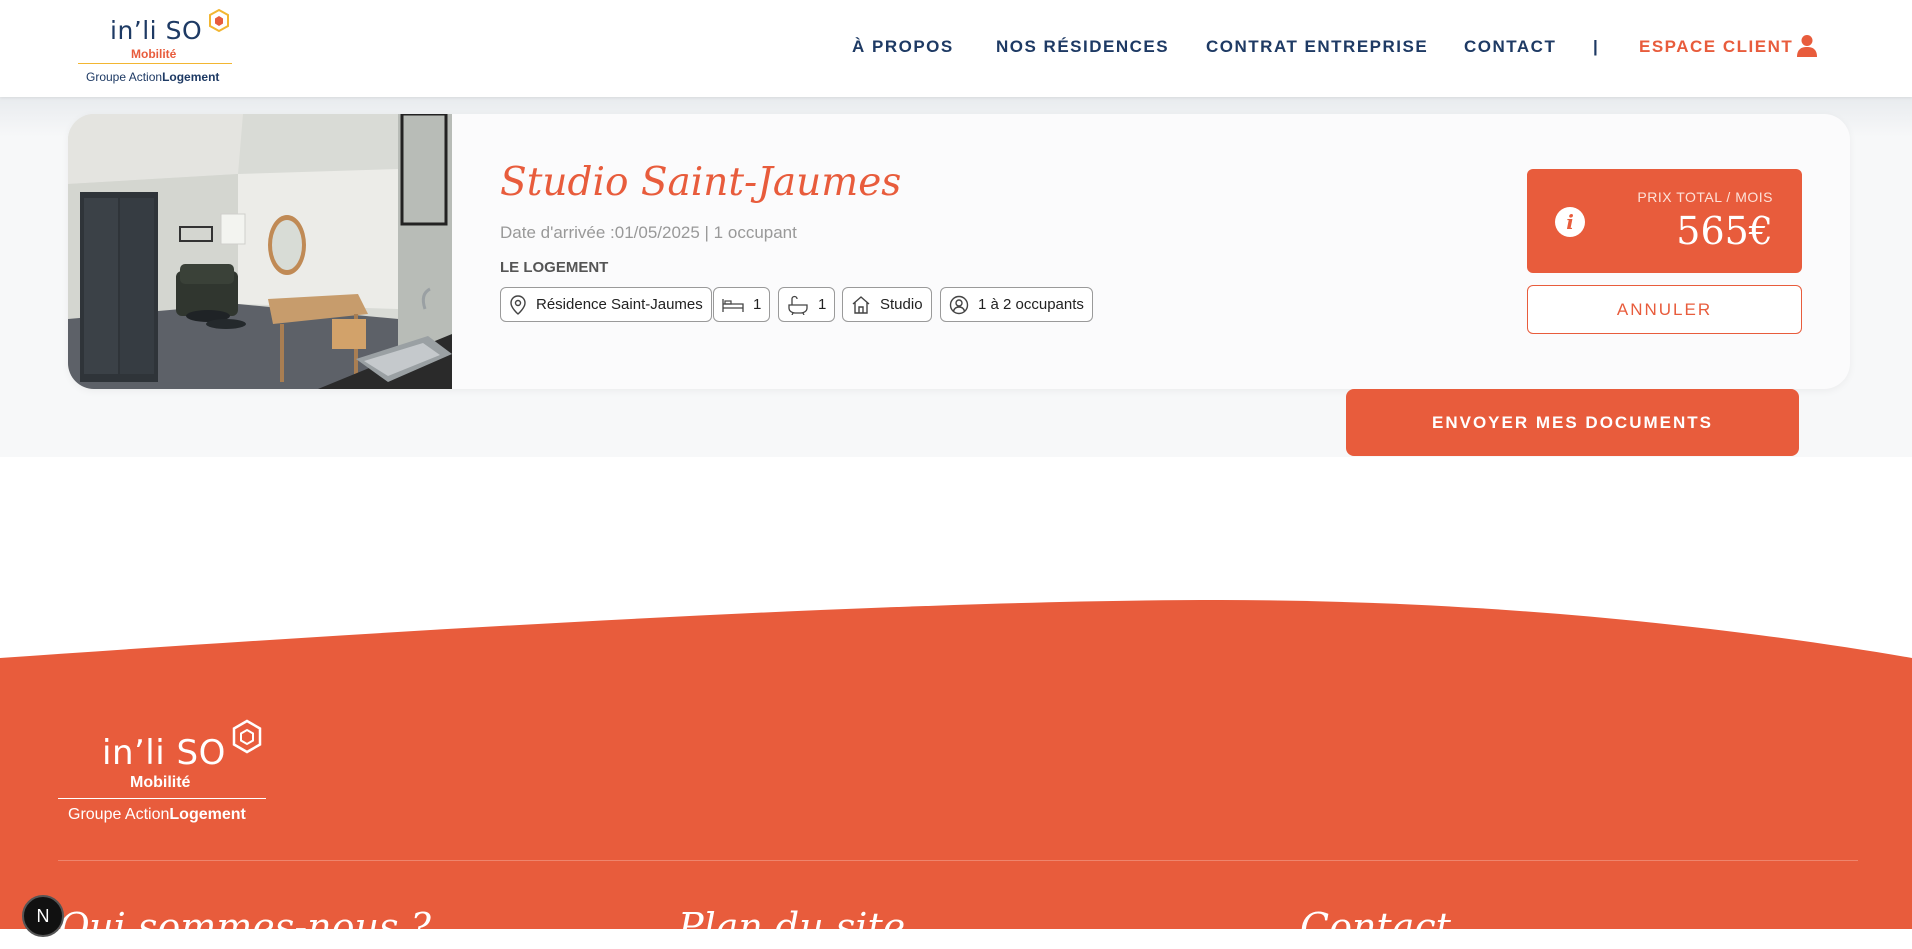 This screenshot has height=949, width=1912. What do you see at coordinates (1031, 304) in the screenshot?
I see `tag-occupants-label: 1 à 2 occupants` at bounding box center [1031, 304].